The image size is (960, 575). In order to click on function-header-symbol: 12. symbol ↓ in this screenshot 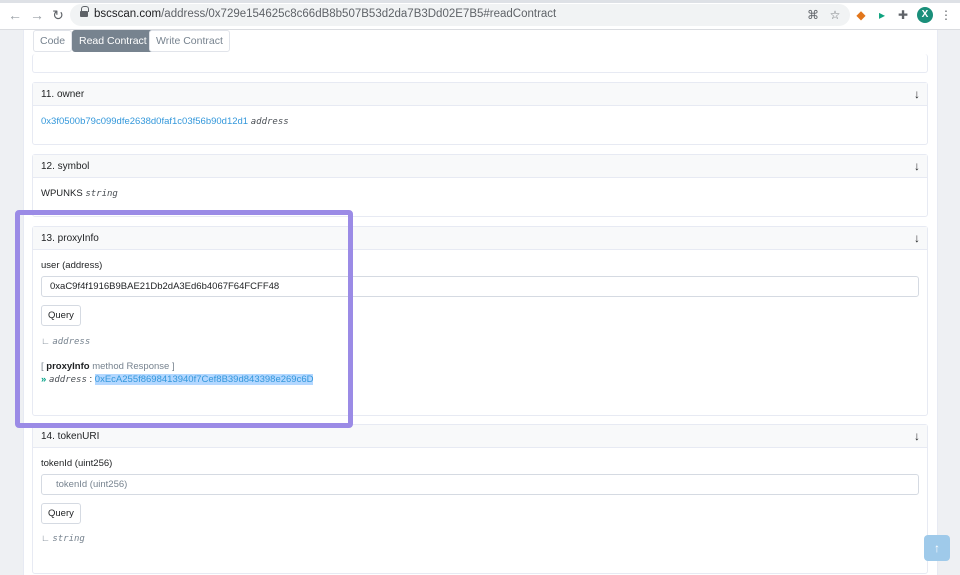, I will do `click(480, 166)`.